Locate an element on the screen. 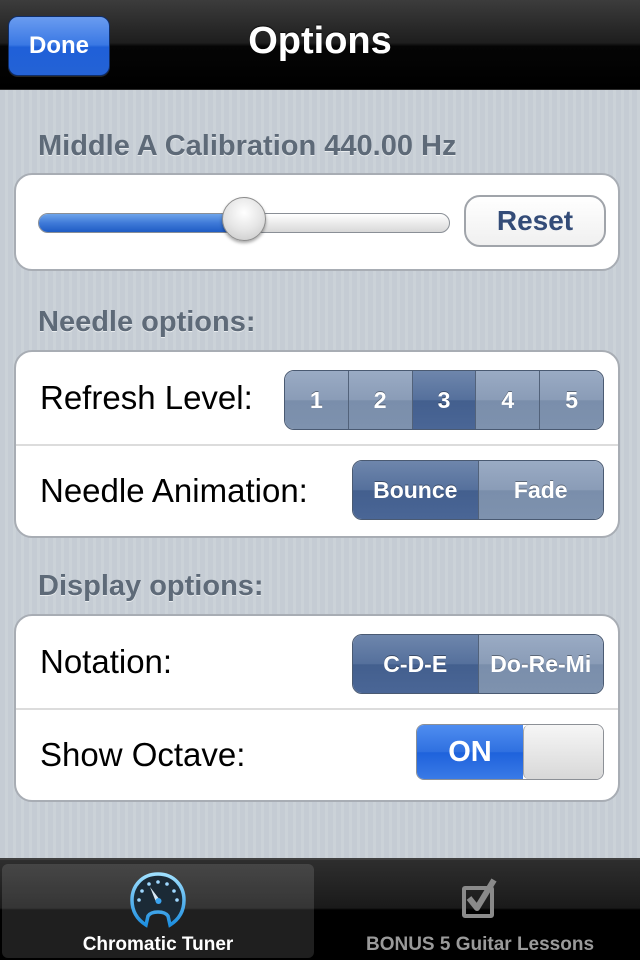  needle-animation-row: Needle Animation: Bounce Fade is located at coordinates (317, 490).